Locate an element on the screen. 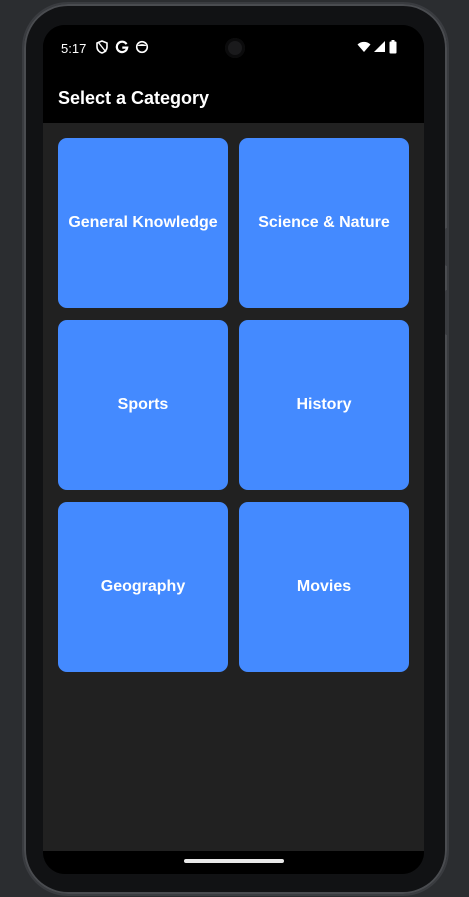 This screenshot has height=897, width=469. category-label: Movies is located at coordinates (324, 586).